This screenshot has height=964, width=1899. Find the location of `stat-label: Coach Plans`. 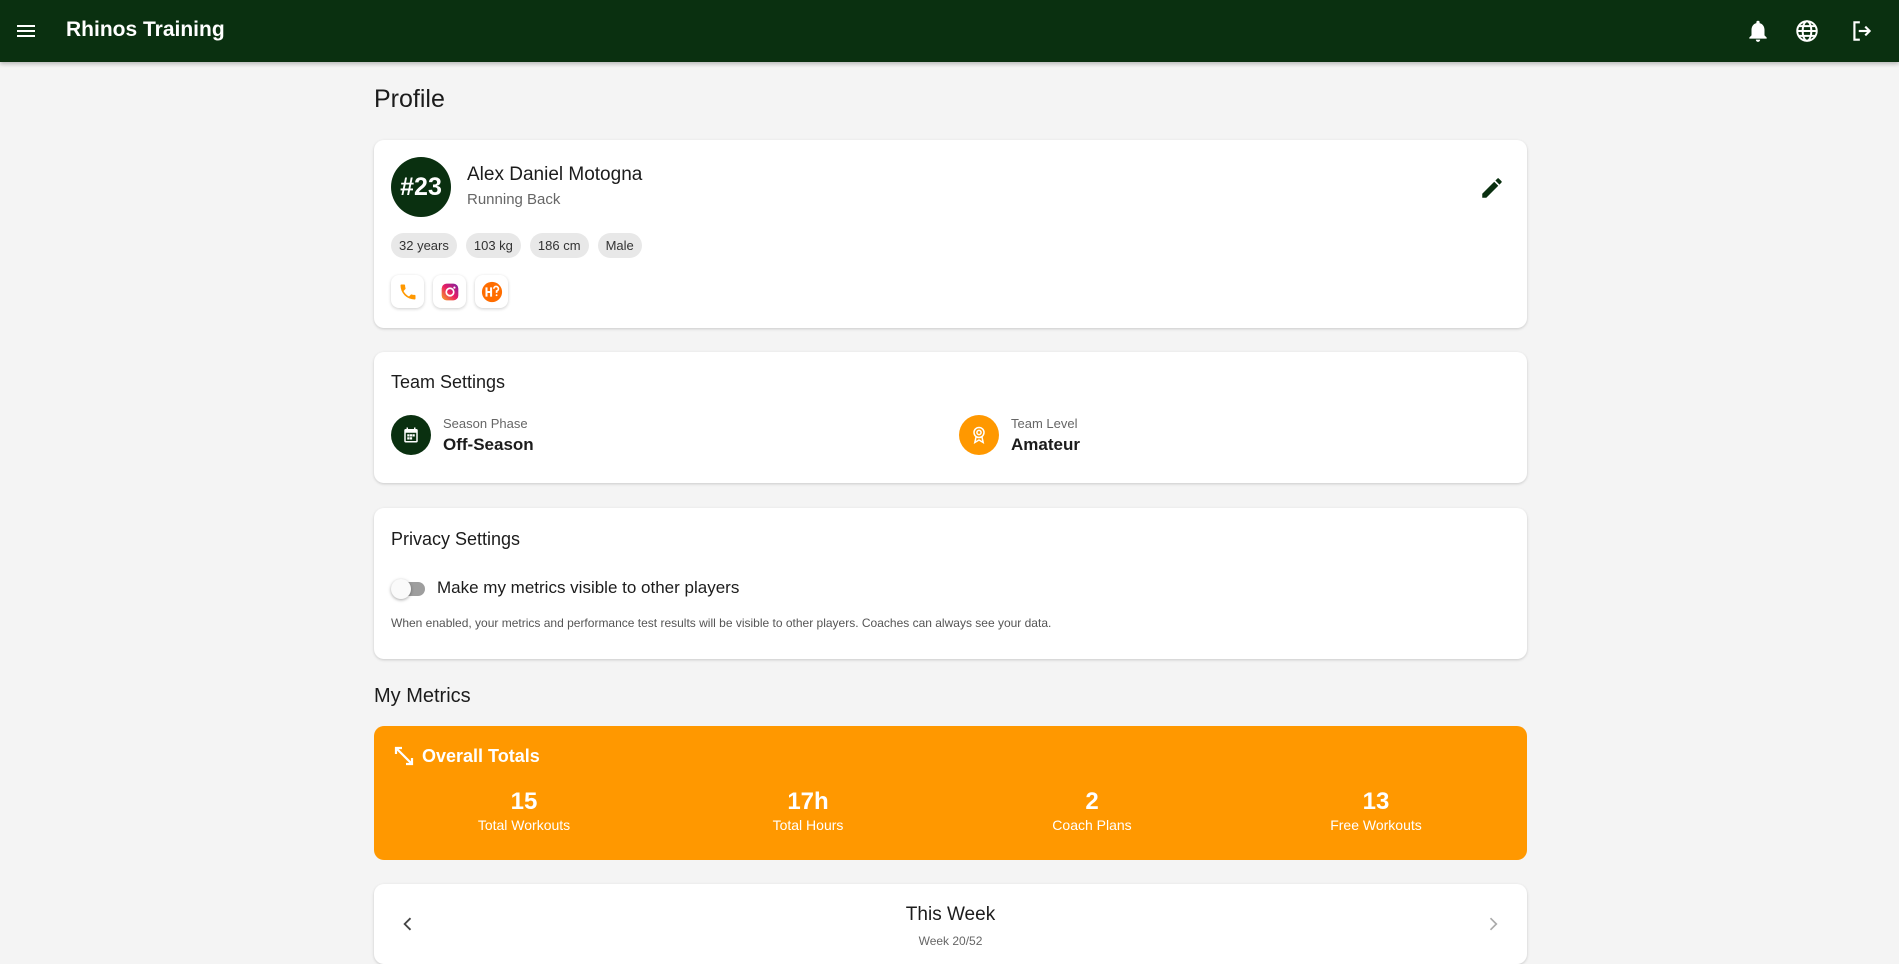

stat-label: Coach Plans is located at coordinates (1092, 825).